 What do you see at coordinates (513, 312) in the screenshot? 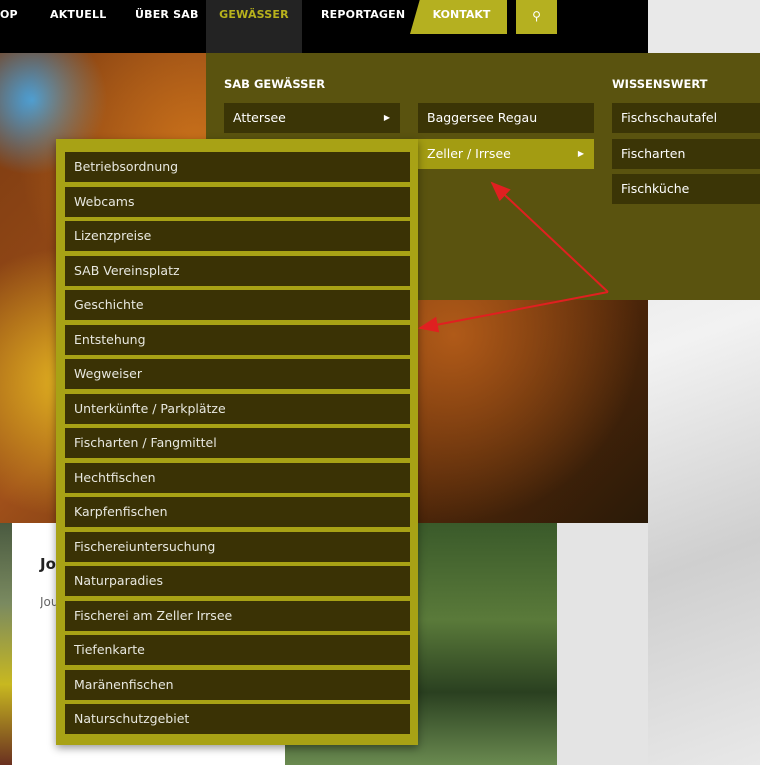
I see `arrow-to-submenu` at bounding box center [513, 312].